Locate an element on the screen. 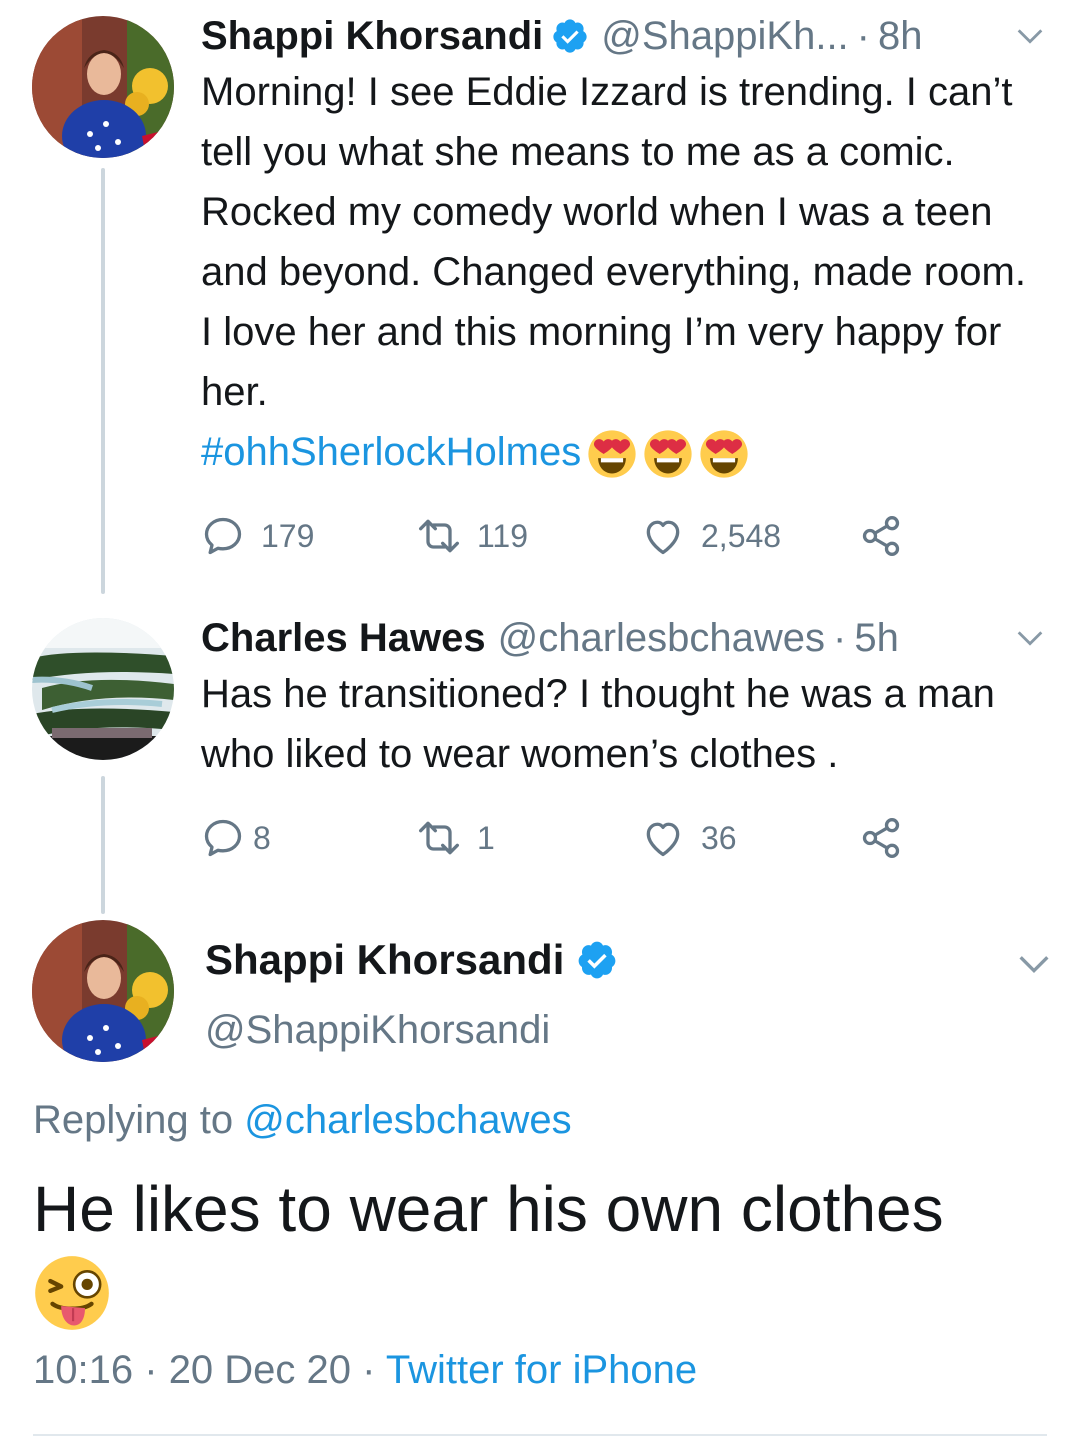  tweet-2-actions: 8 1 36 is located at coordinates (552, 838).